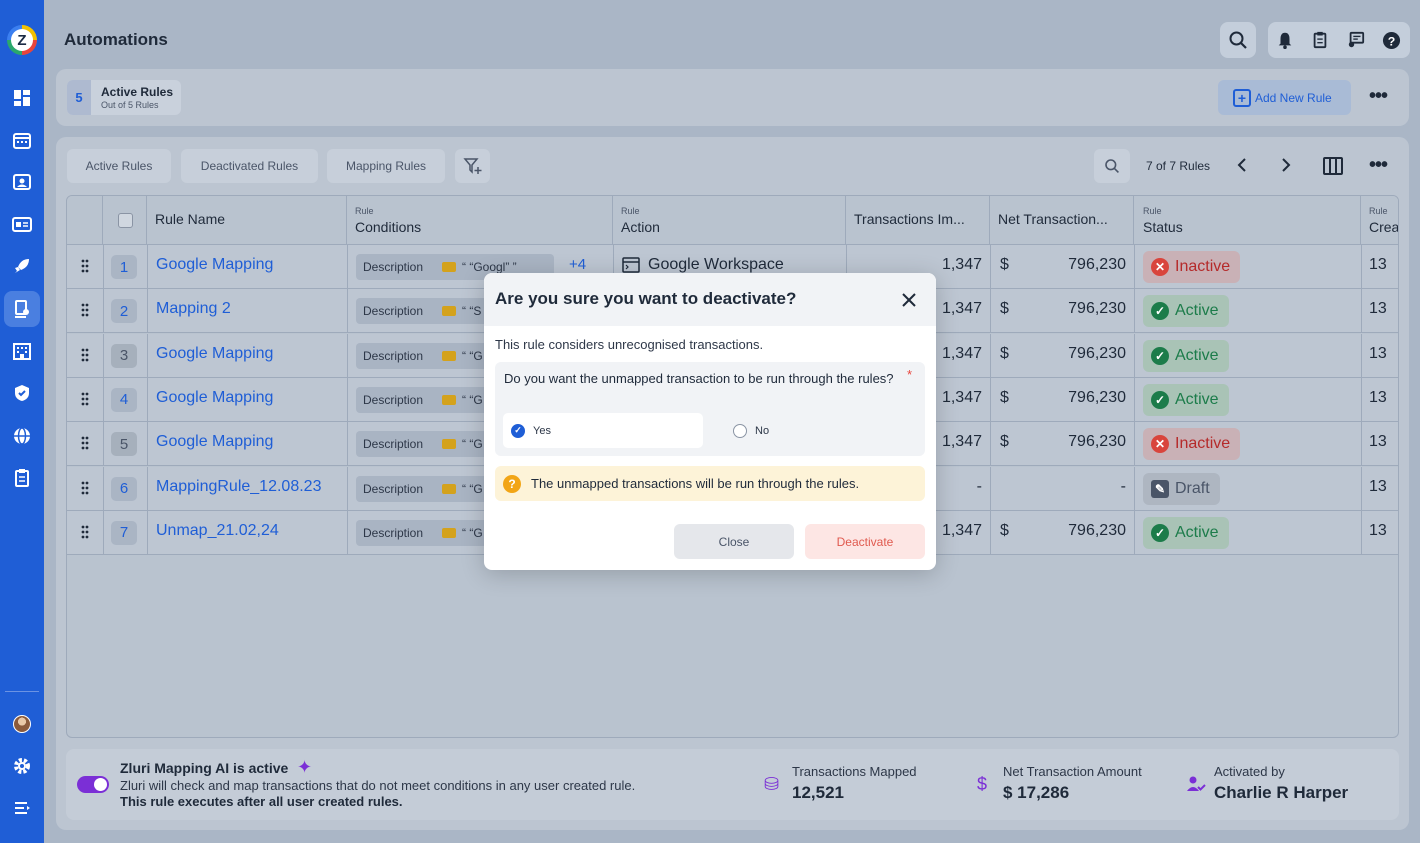 Image resolution: width=1420 pixels, height=843 pixels. What do you see at coordinates (193, 309) in the screenshot?
I see `rule-name-link: Mapping 2` at bounding box center [193, 309].